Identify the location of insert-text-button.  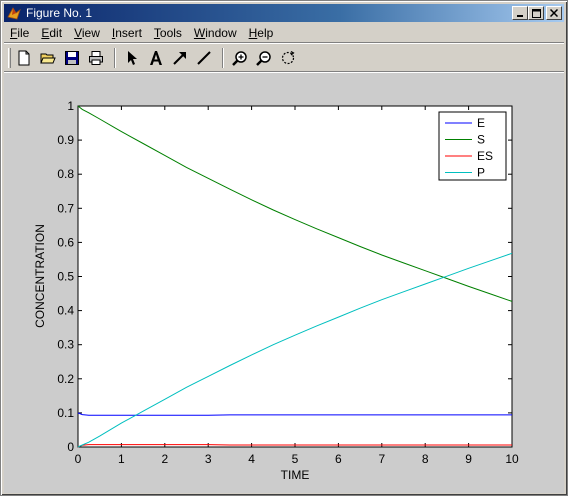
(156, 58).